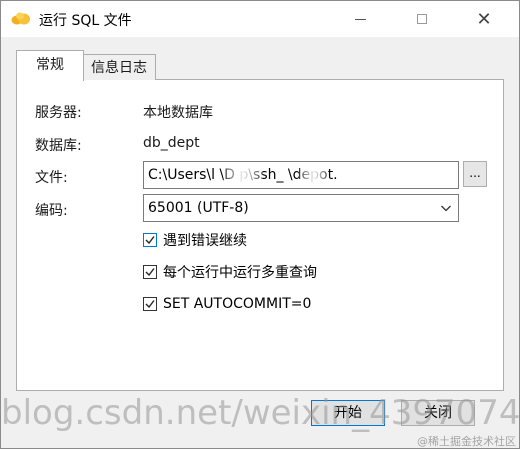 The image size is (520, 449). I want to click on close-icon: ✕, so click(484, 19).